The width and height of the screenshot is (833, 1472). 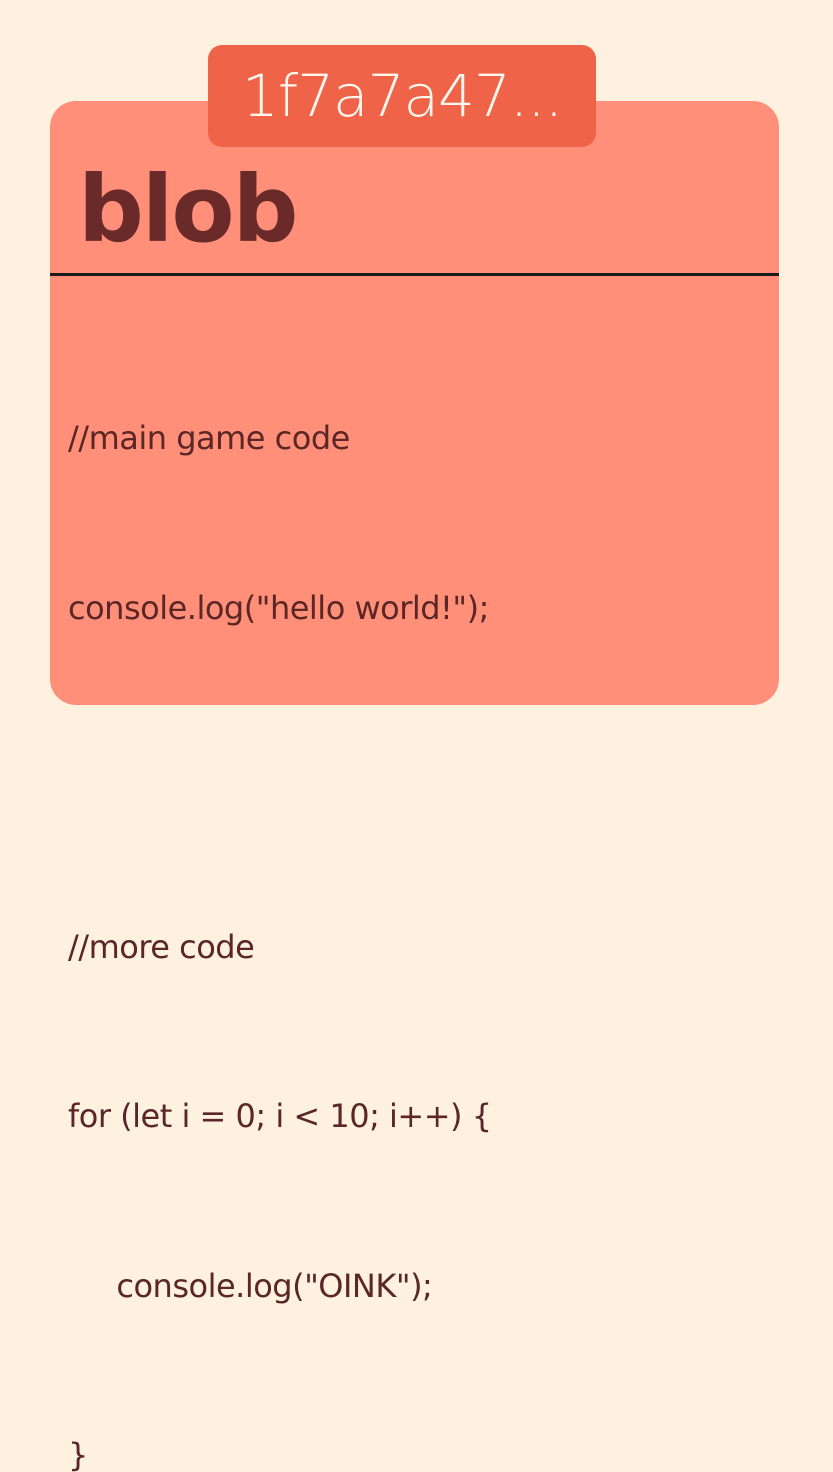 I want to click on code-line: //main game code, so click(x=209, y=438).